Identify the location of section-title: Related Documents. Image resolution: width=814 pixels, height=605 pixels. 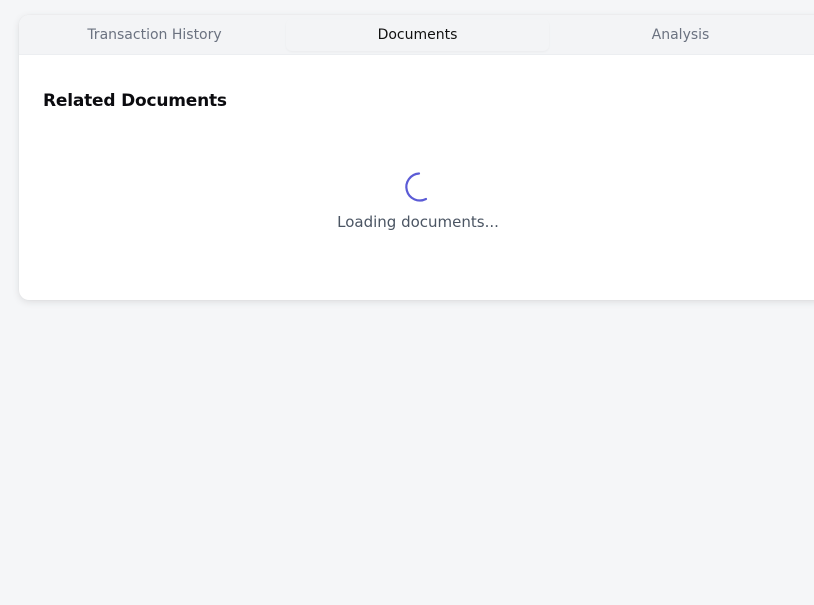
(135, 101).